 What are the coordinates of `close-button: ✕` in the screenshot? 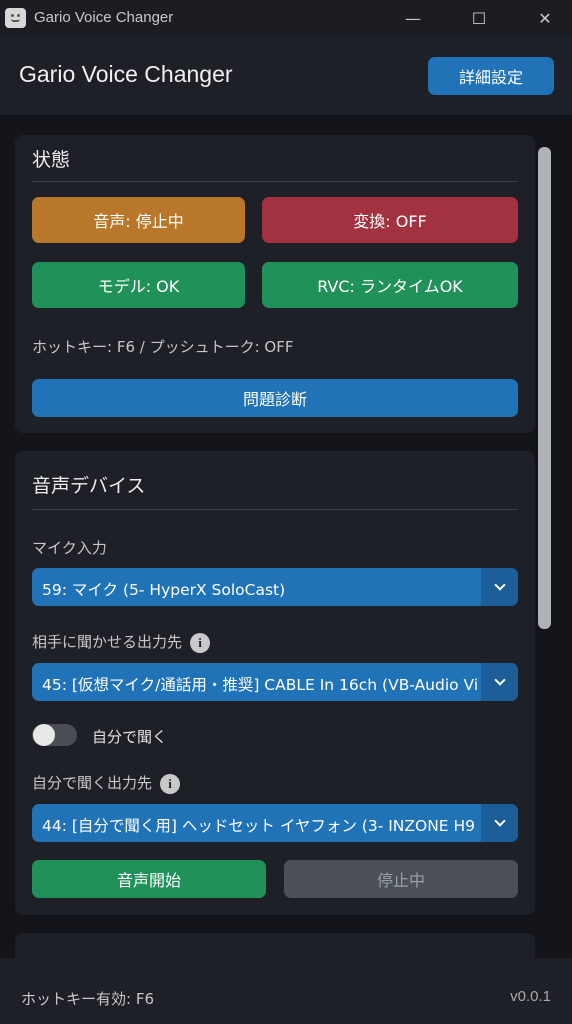 It's located at (545, 18).